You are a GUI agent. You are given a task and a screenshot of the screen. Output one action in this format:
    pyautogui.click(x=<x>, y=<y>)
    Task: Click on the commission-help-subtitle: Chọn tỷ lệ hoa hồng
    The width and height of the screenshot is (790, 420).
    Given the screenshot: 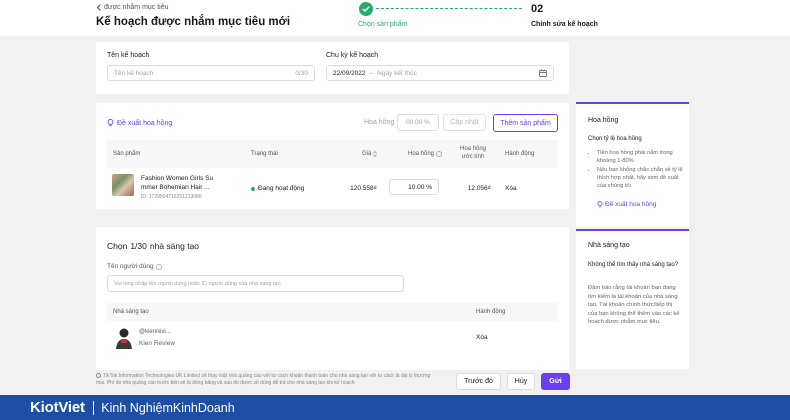 What is the action you would take?
    pyautogui.click(x=615, y=139)
    